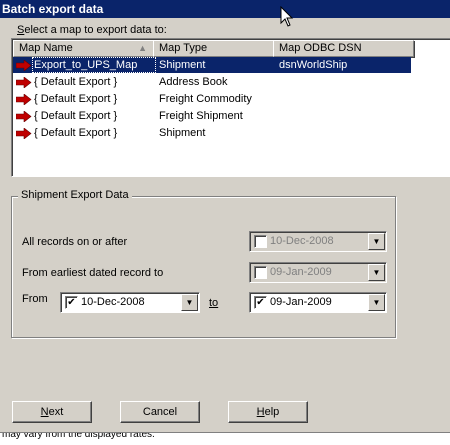 This screenshot has width=450, height=445. Describe the element at coordinates (75, 195) in the screenshot. I see `group-title: Shipment Export Data` at that location.